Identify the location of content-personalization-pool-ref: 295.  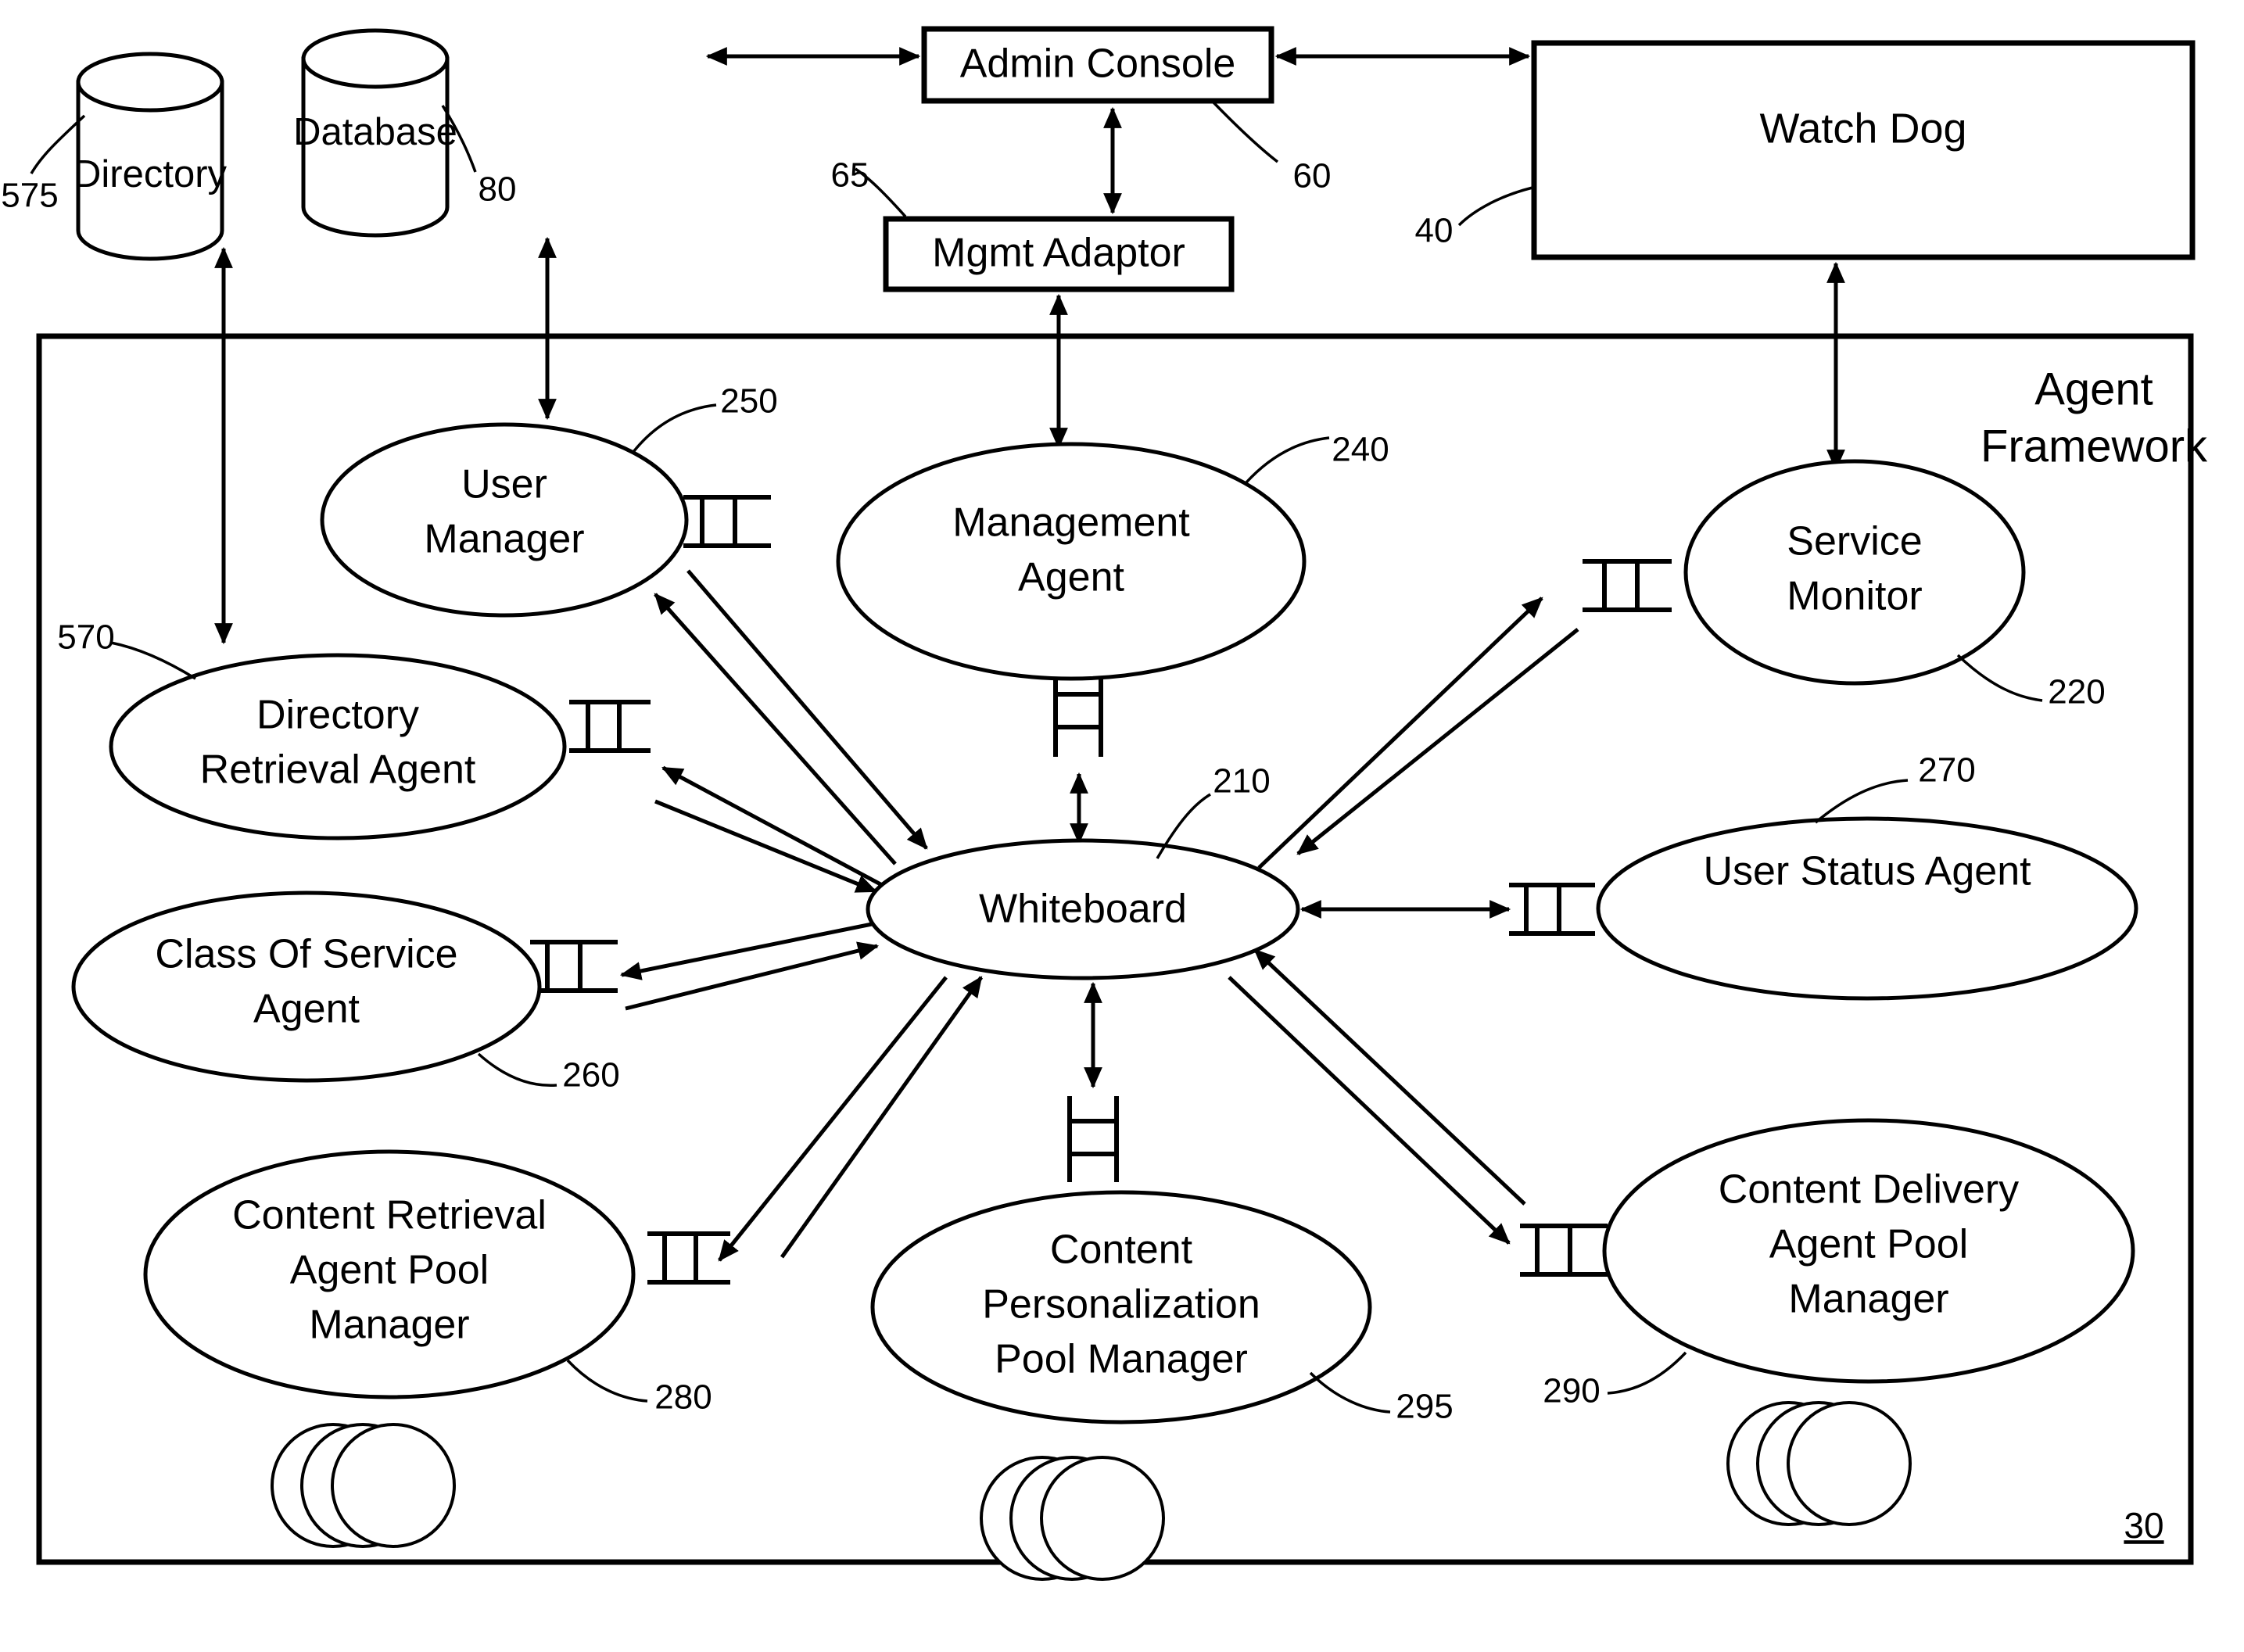
(1424, 1407).